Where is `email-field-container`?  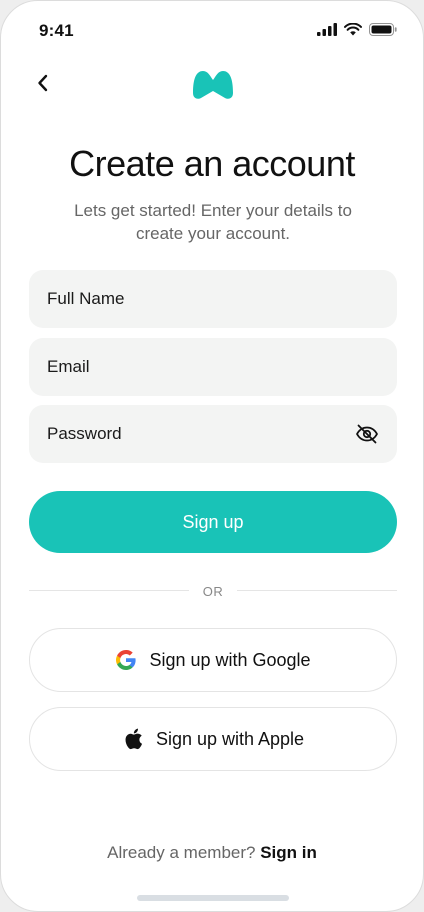 email-field-container is located at coordinates (213, 367).